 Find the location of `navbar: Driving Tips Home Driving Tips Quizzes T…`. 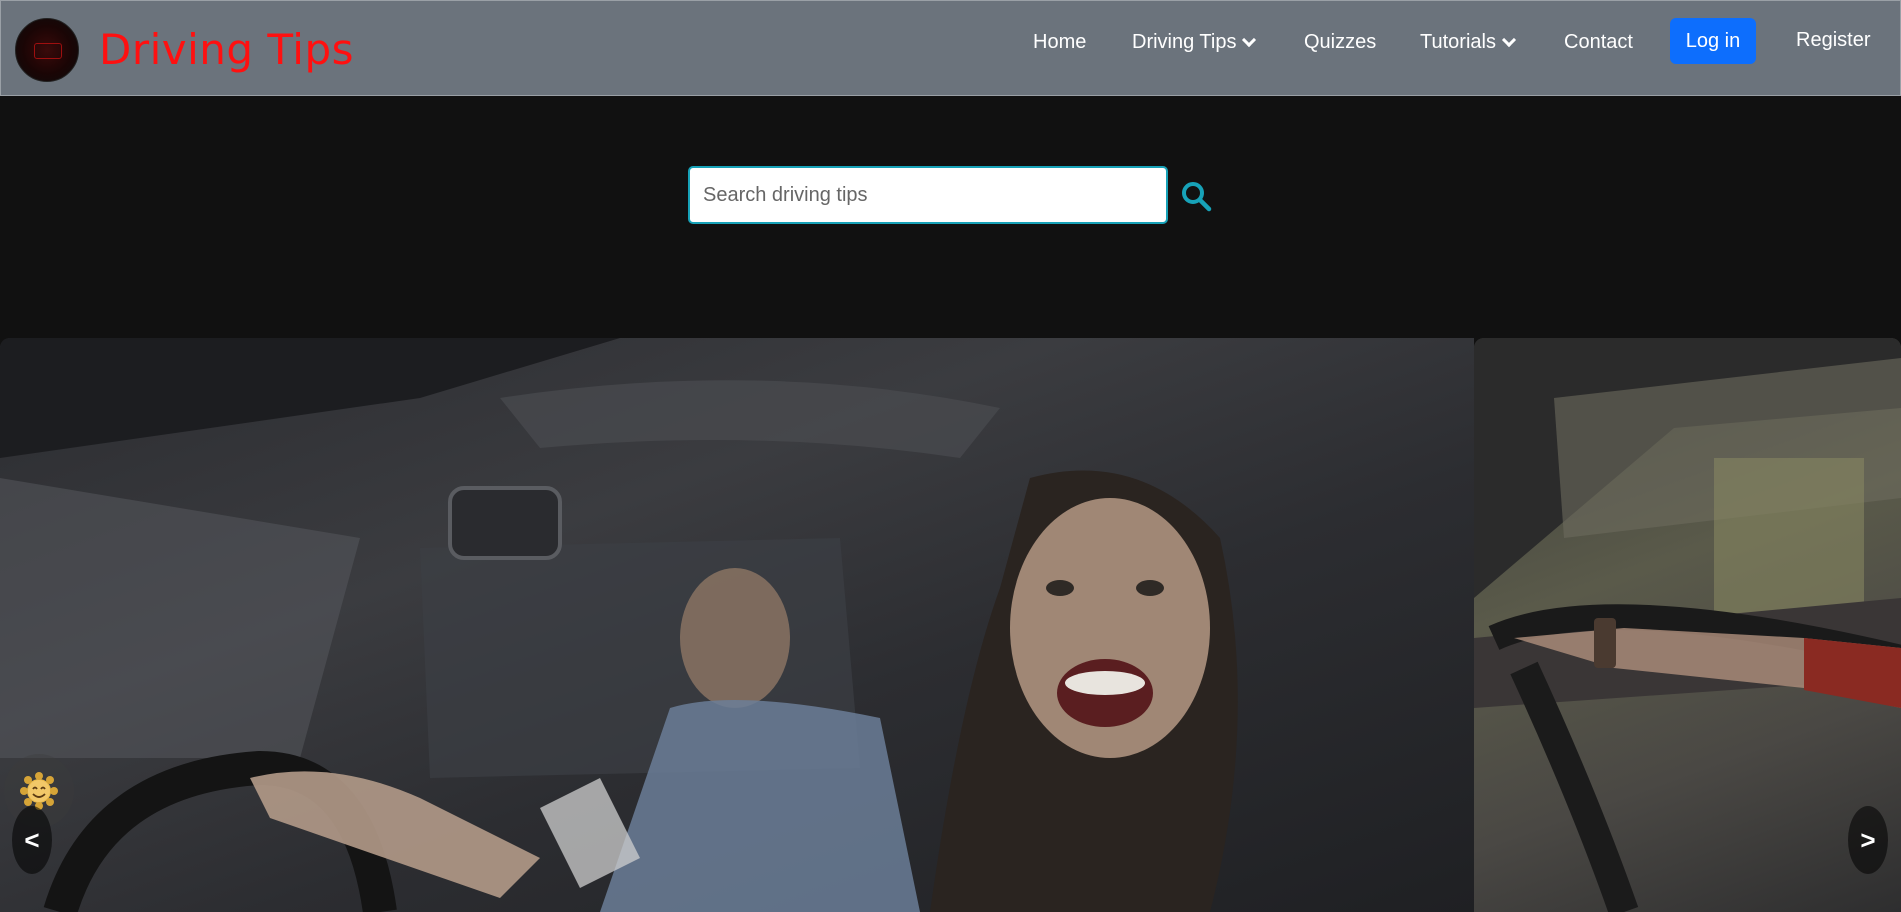

navbar: Driving Tips Home Driving Tips Quizzes T… is located at coordinates (950, 48).